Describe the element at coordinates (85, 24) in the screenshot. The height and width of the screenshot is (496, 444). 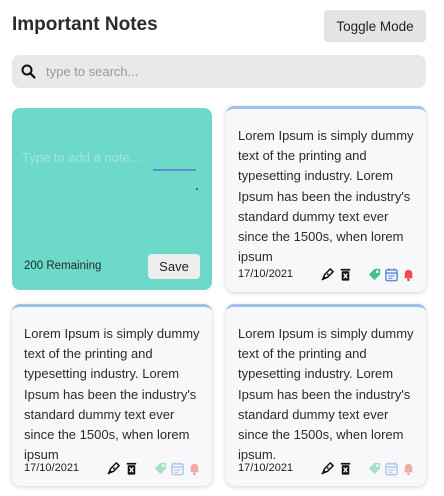
I see `page-title: Important Notes` at that location.